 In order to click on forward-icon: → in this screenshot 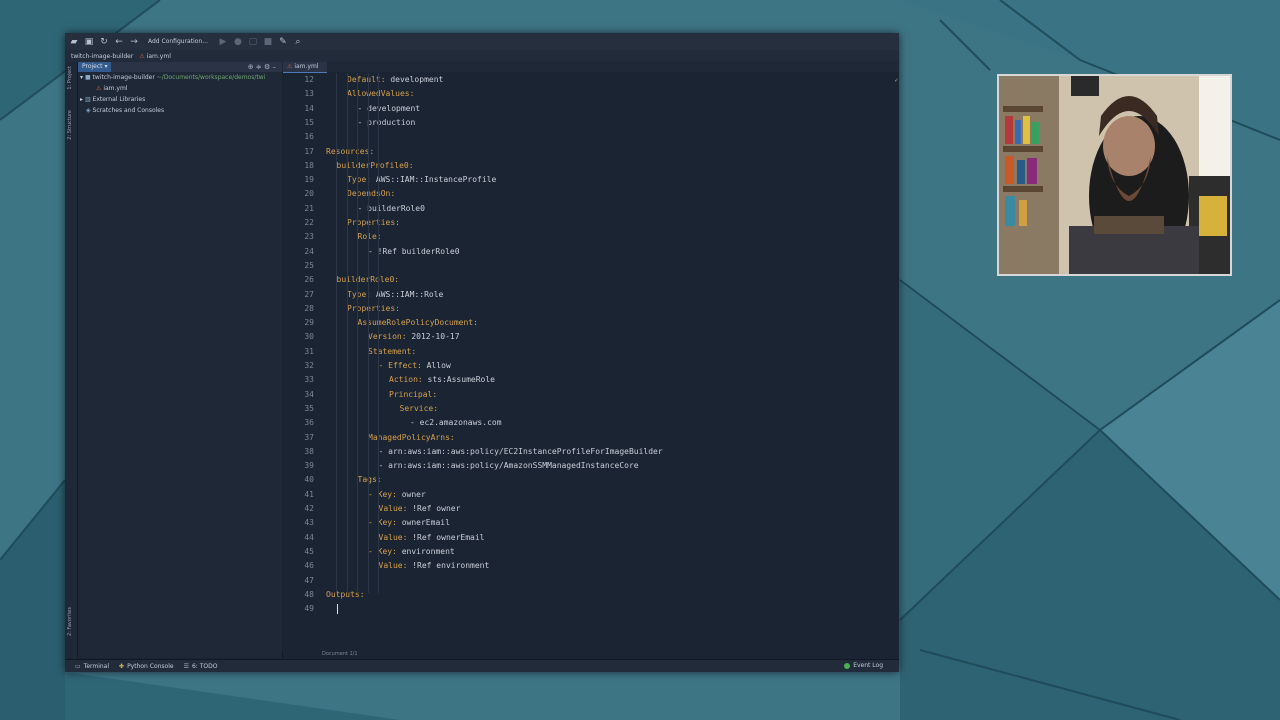, I will do `click(134, 42)`.